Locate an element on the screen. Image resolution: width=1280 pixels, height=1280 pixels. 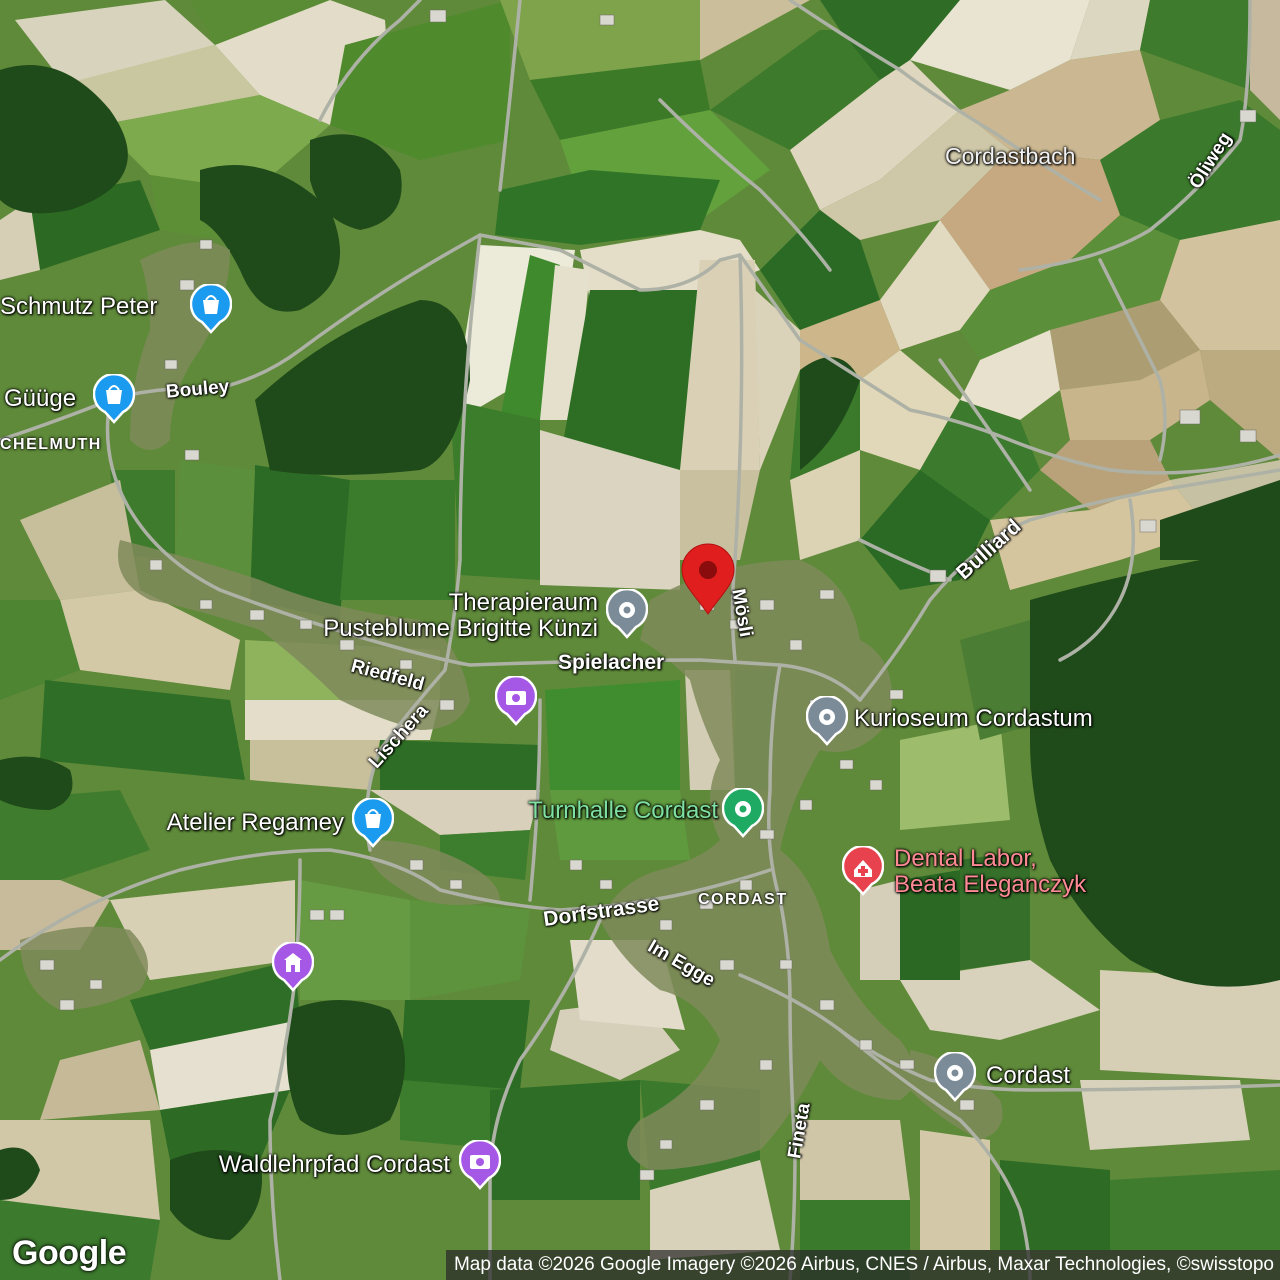
area-label-helmuth: CHELMUTH is located at coordinates (51, 444).